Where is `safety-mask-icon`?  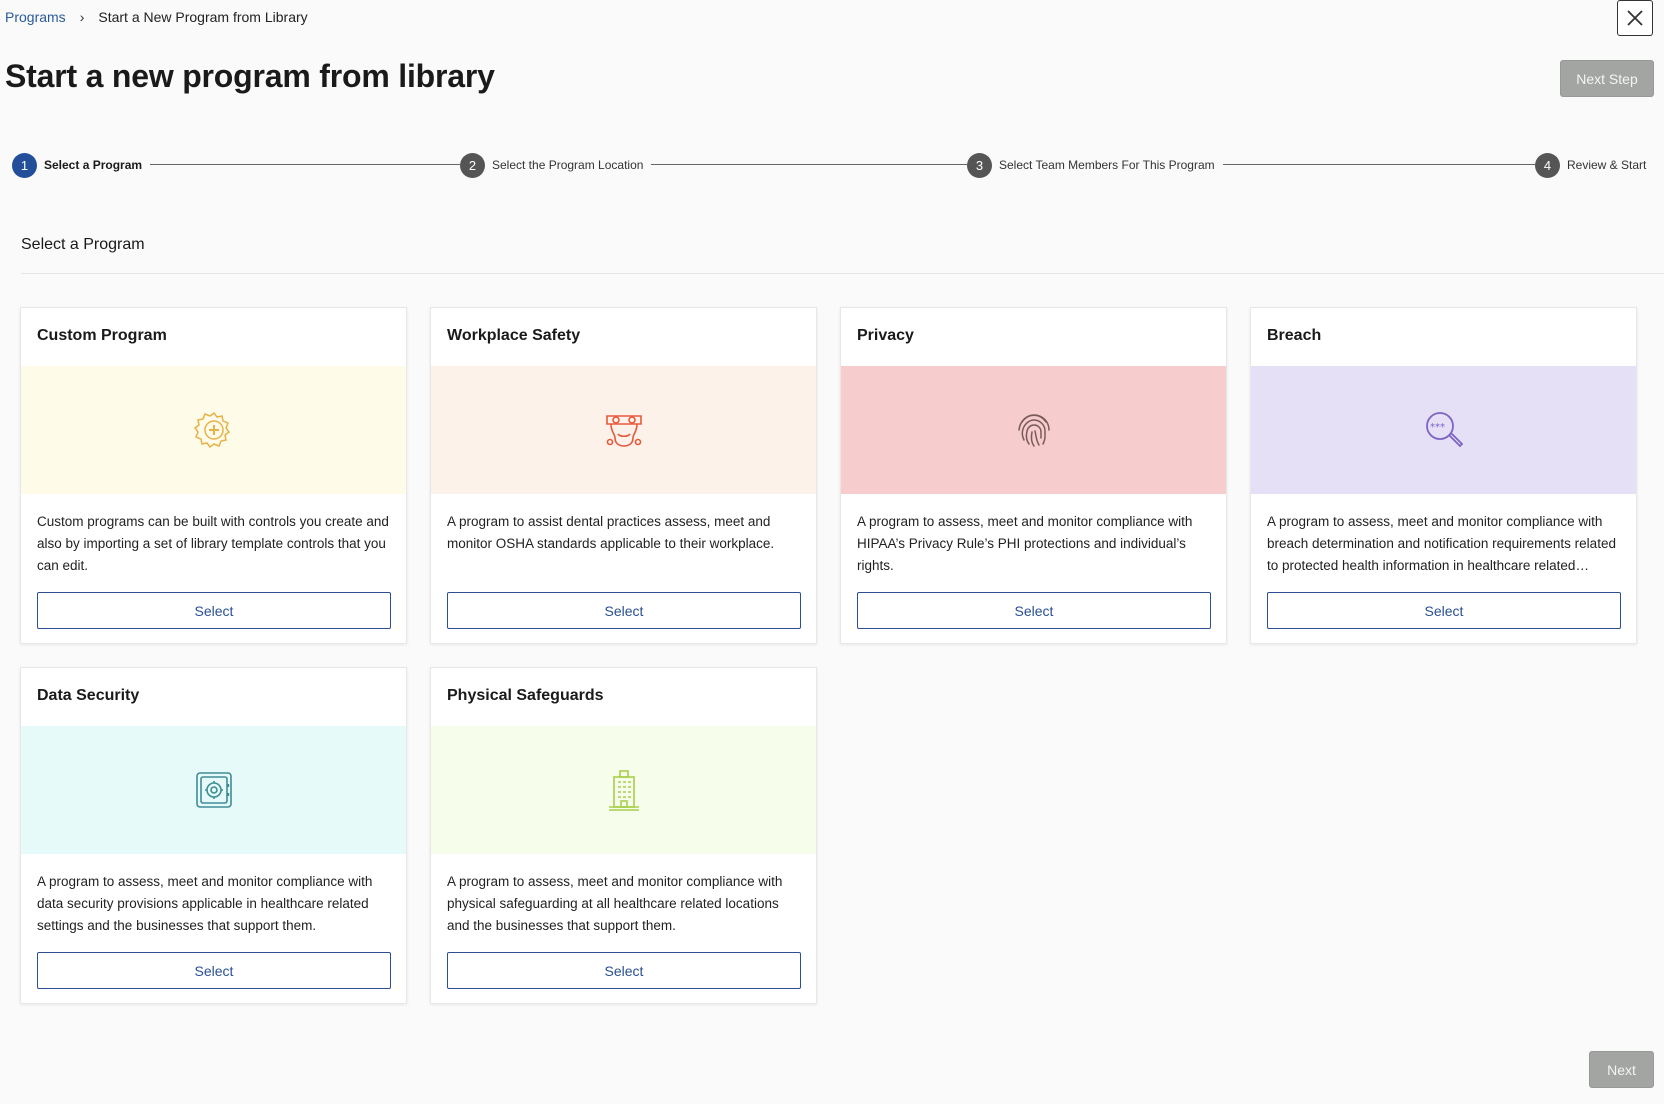
safety-mask-icon is located at coordinates (623, 431).